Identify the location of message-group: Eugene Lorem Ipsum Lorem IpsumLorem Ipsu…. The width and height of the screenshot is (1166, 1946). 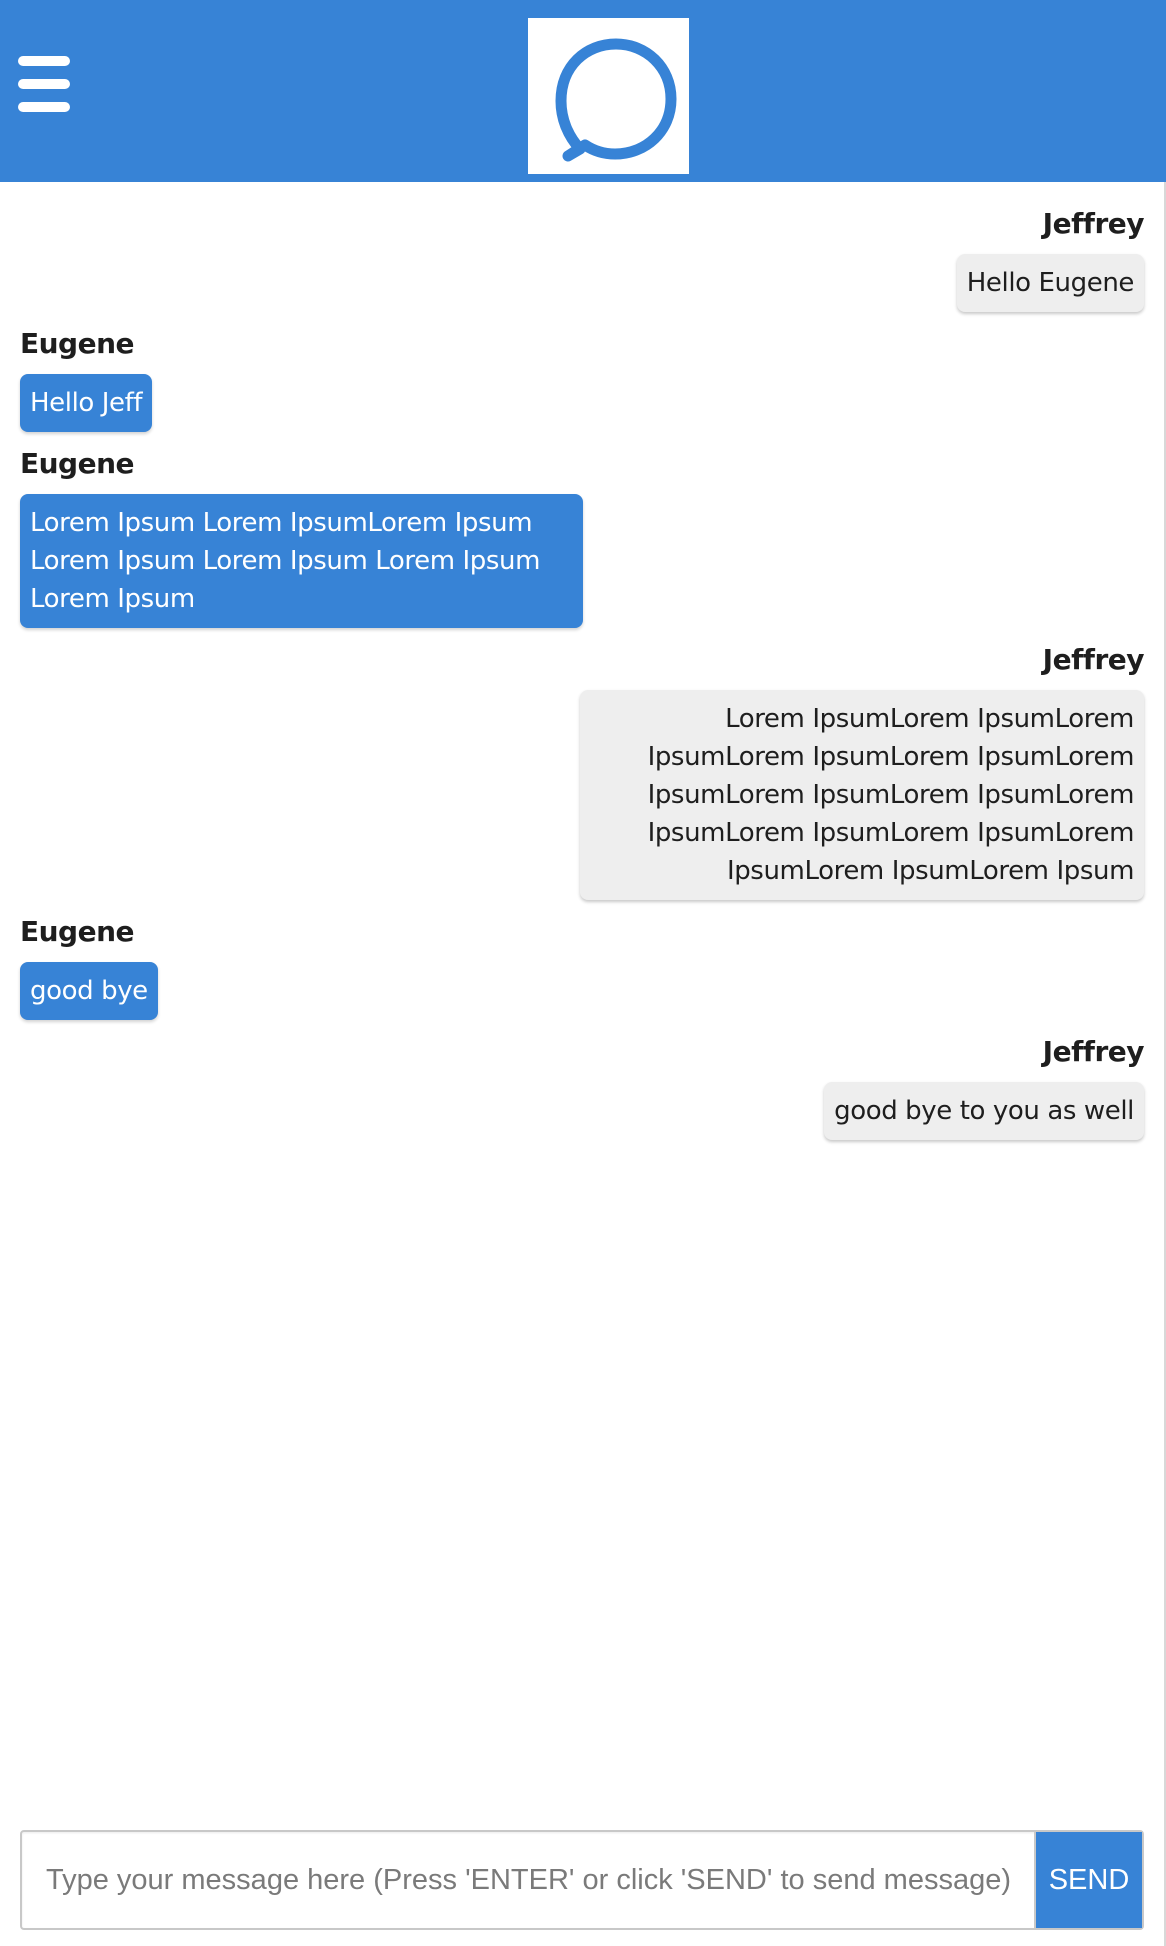
(301, 537).